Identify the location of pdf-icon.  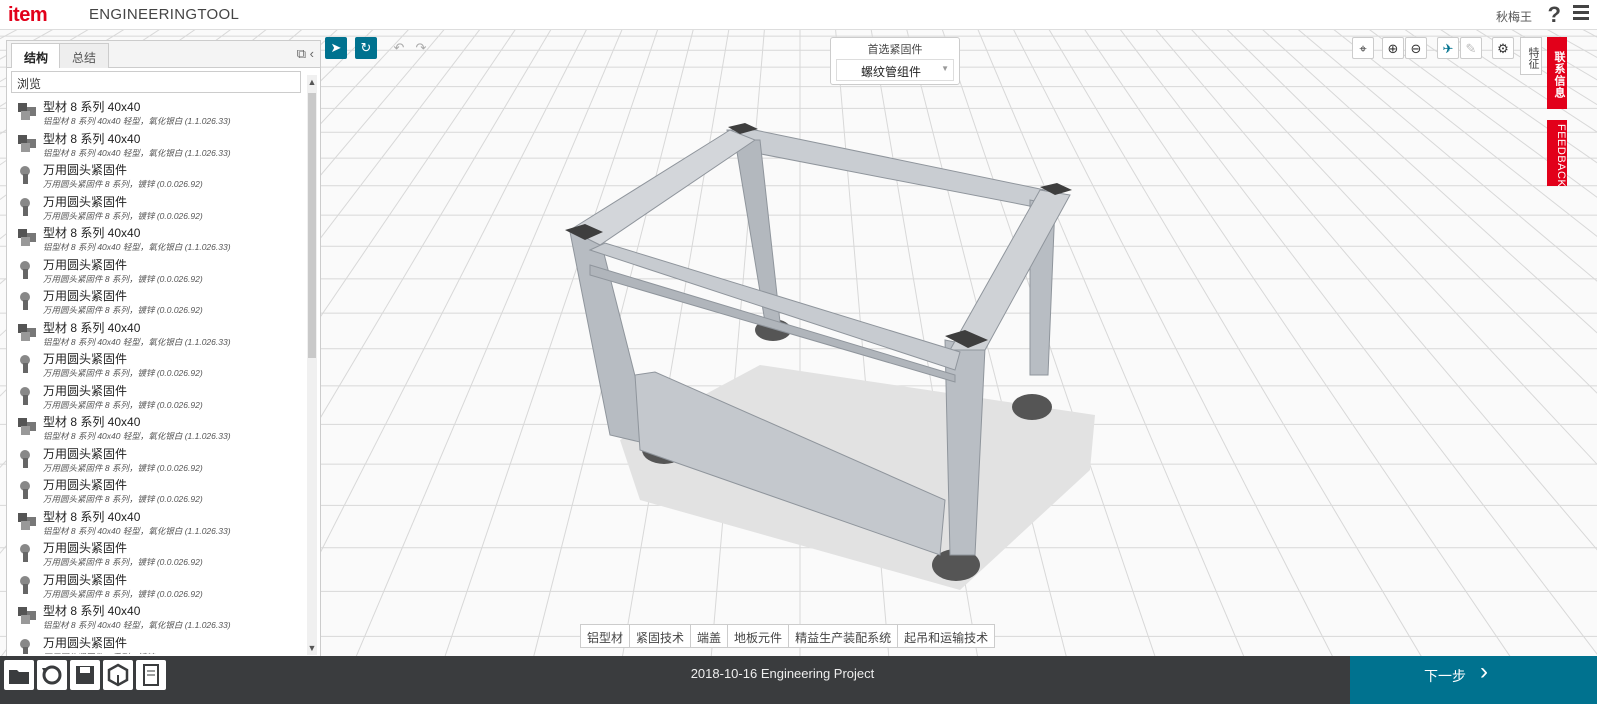
(151, 675).